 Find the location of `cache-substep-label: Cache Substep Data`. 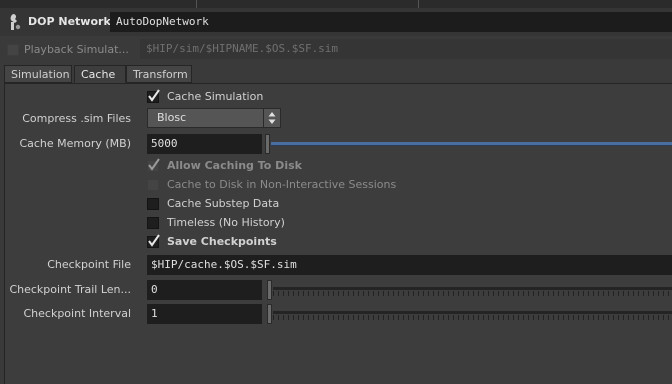

cache-substep-label: Cache Substep Data is located at coordinates (223, 203).